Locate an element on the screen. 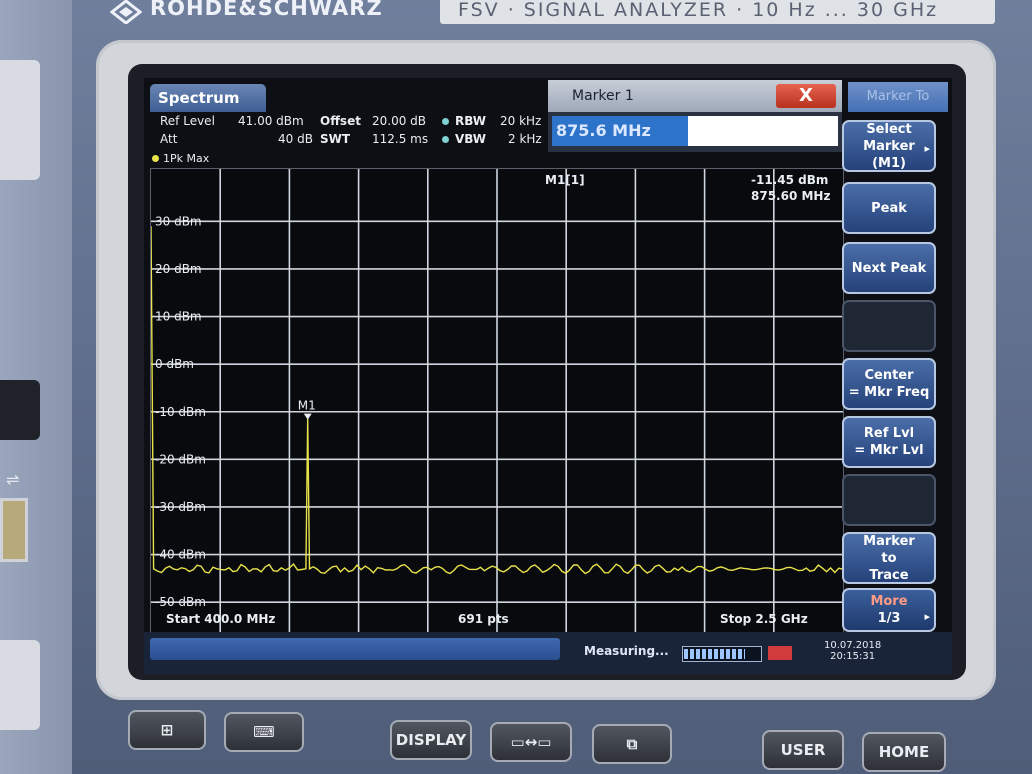 This screenshot has height=774, width=1032. marker-readout-name: M1[1] is located at coordinates (565, 180).